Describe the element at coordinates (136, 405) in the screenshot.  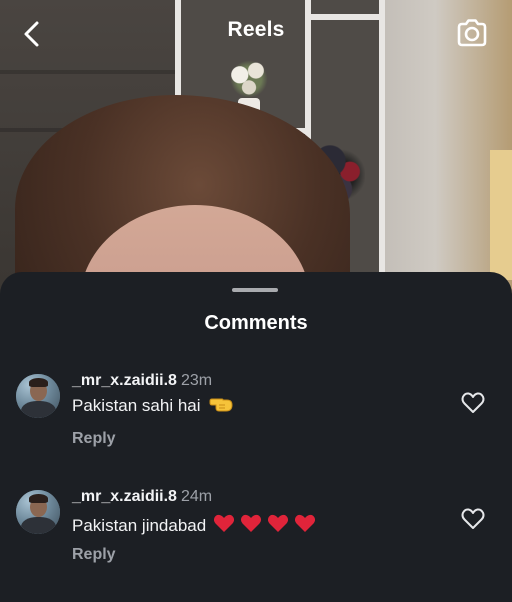
I see `comment-text-body: Pakistan sahi hai` at that location.